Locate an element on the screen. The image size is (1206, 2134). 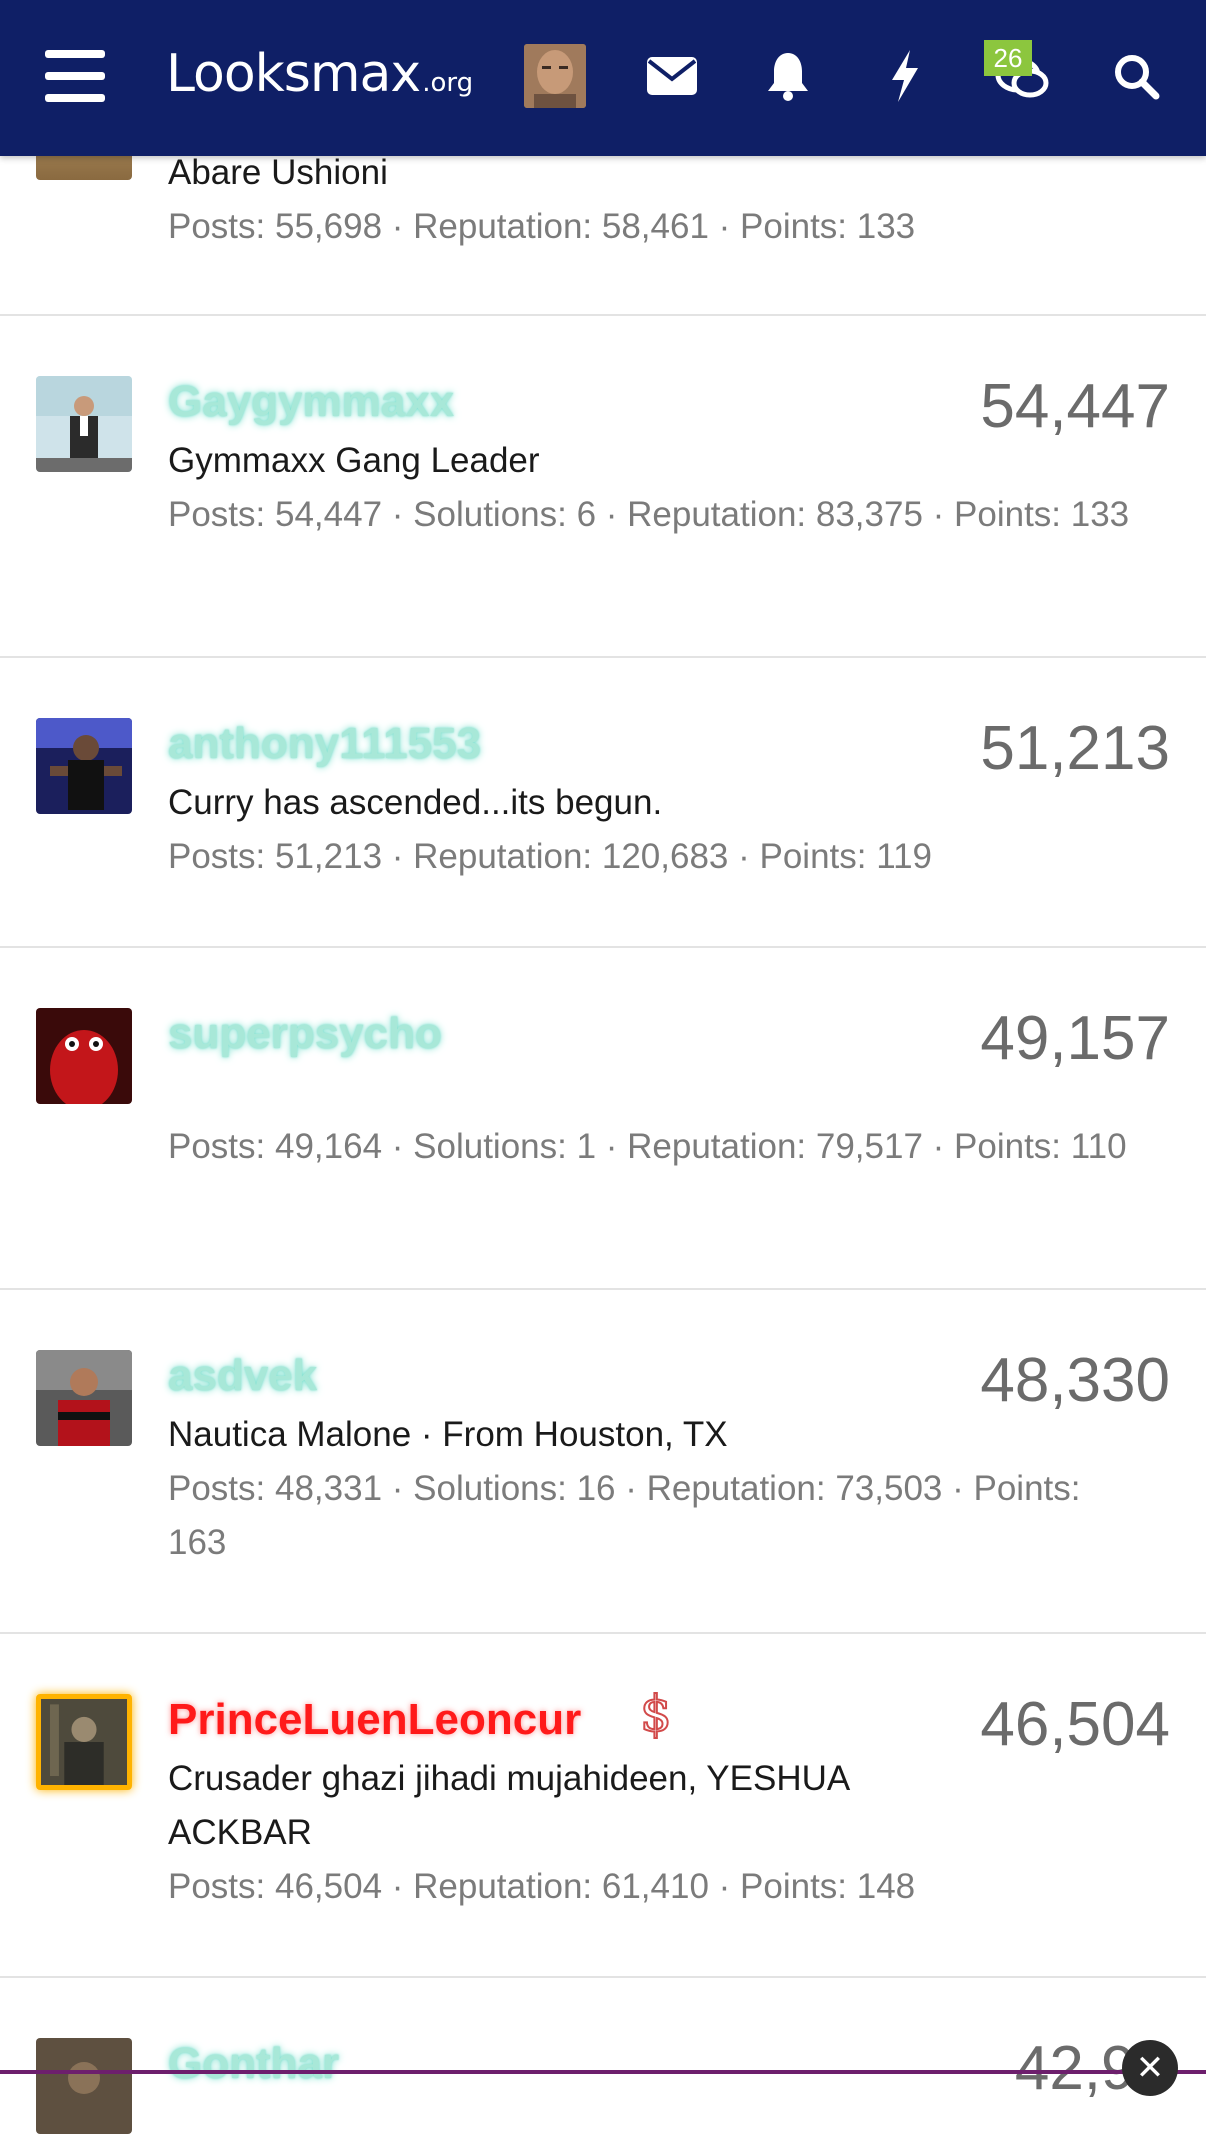
site-logo: Looksmax.org is located at coordinates (319, 78).